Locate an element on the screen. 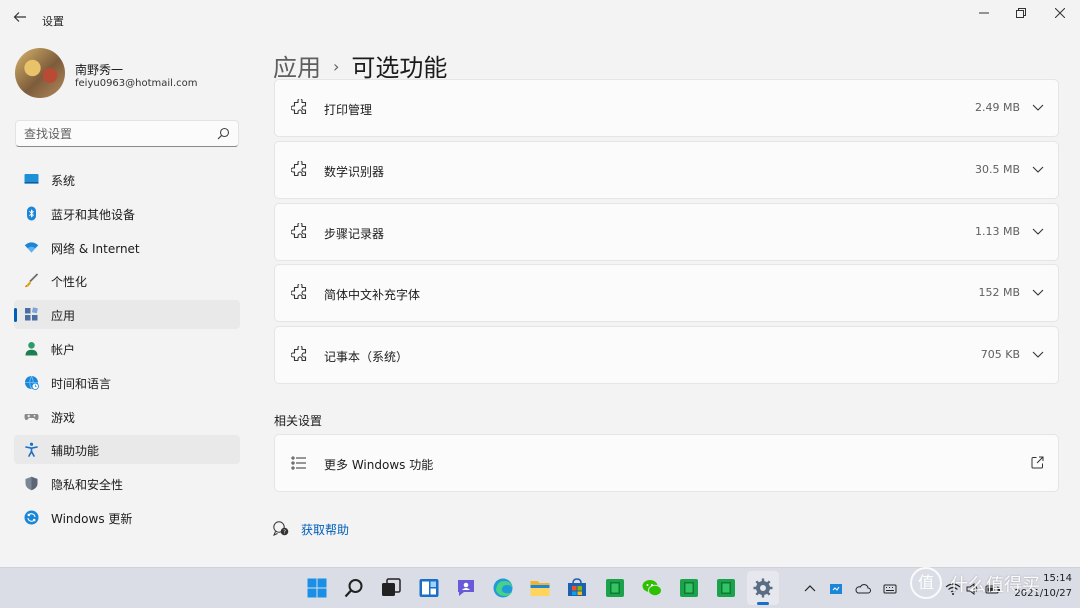 This screenshot has height=608, width=1080. task-view-icon is located at coordinates (391, 588).